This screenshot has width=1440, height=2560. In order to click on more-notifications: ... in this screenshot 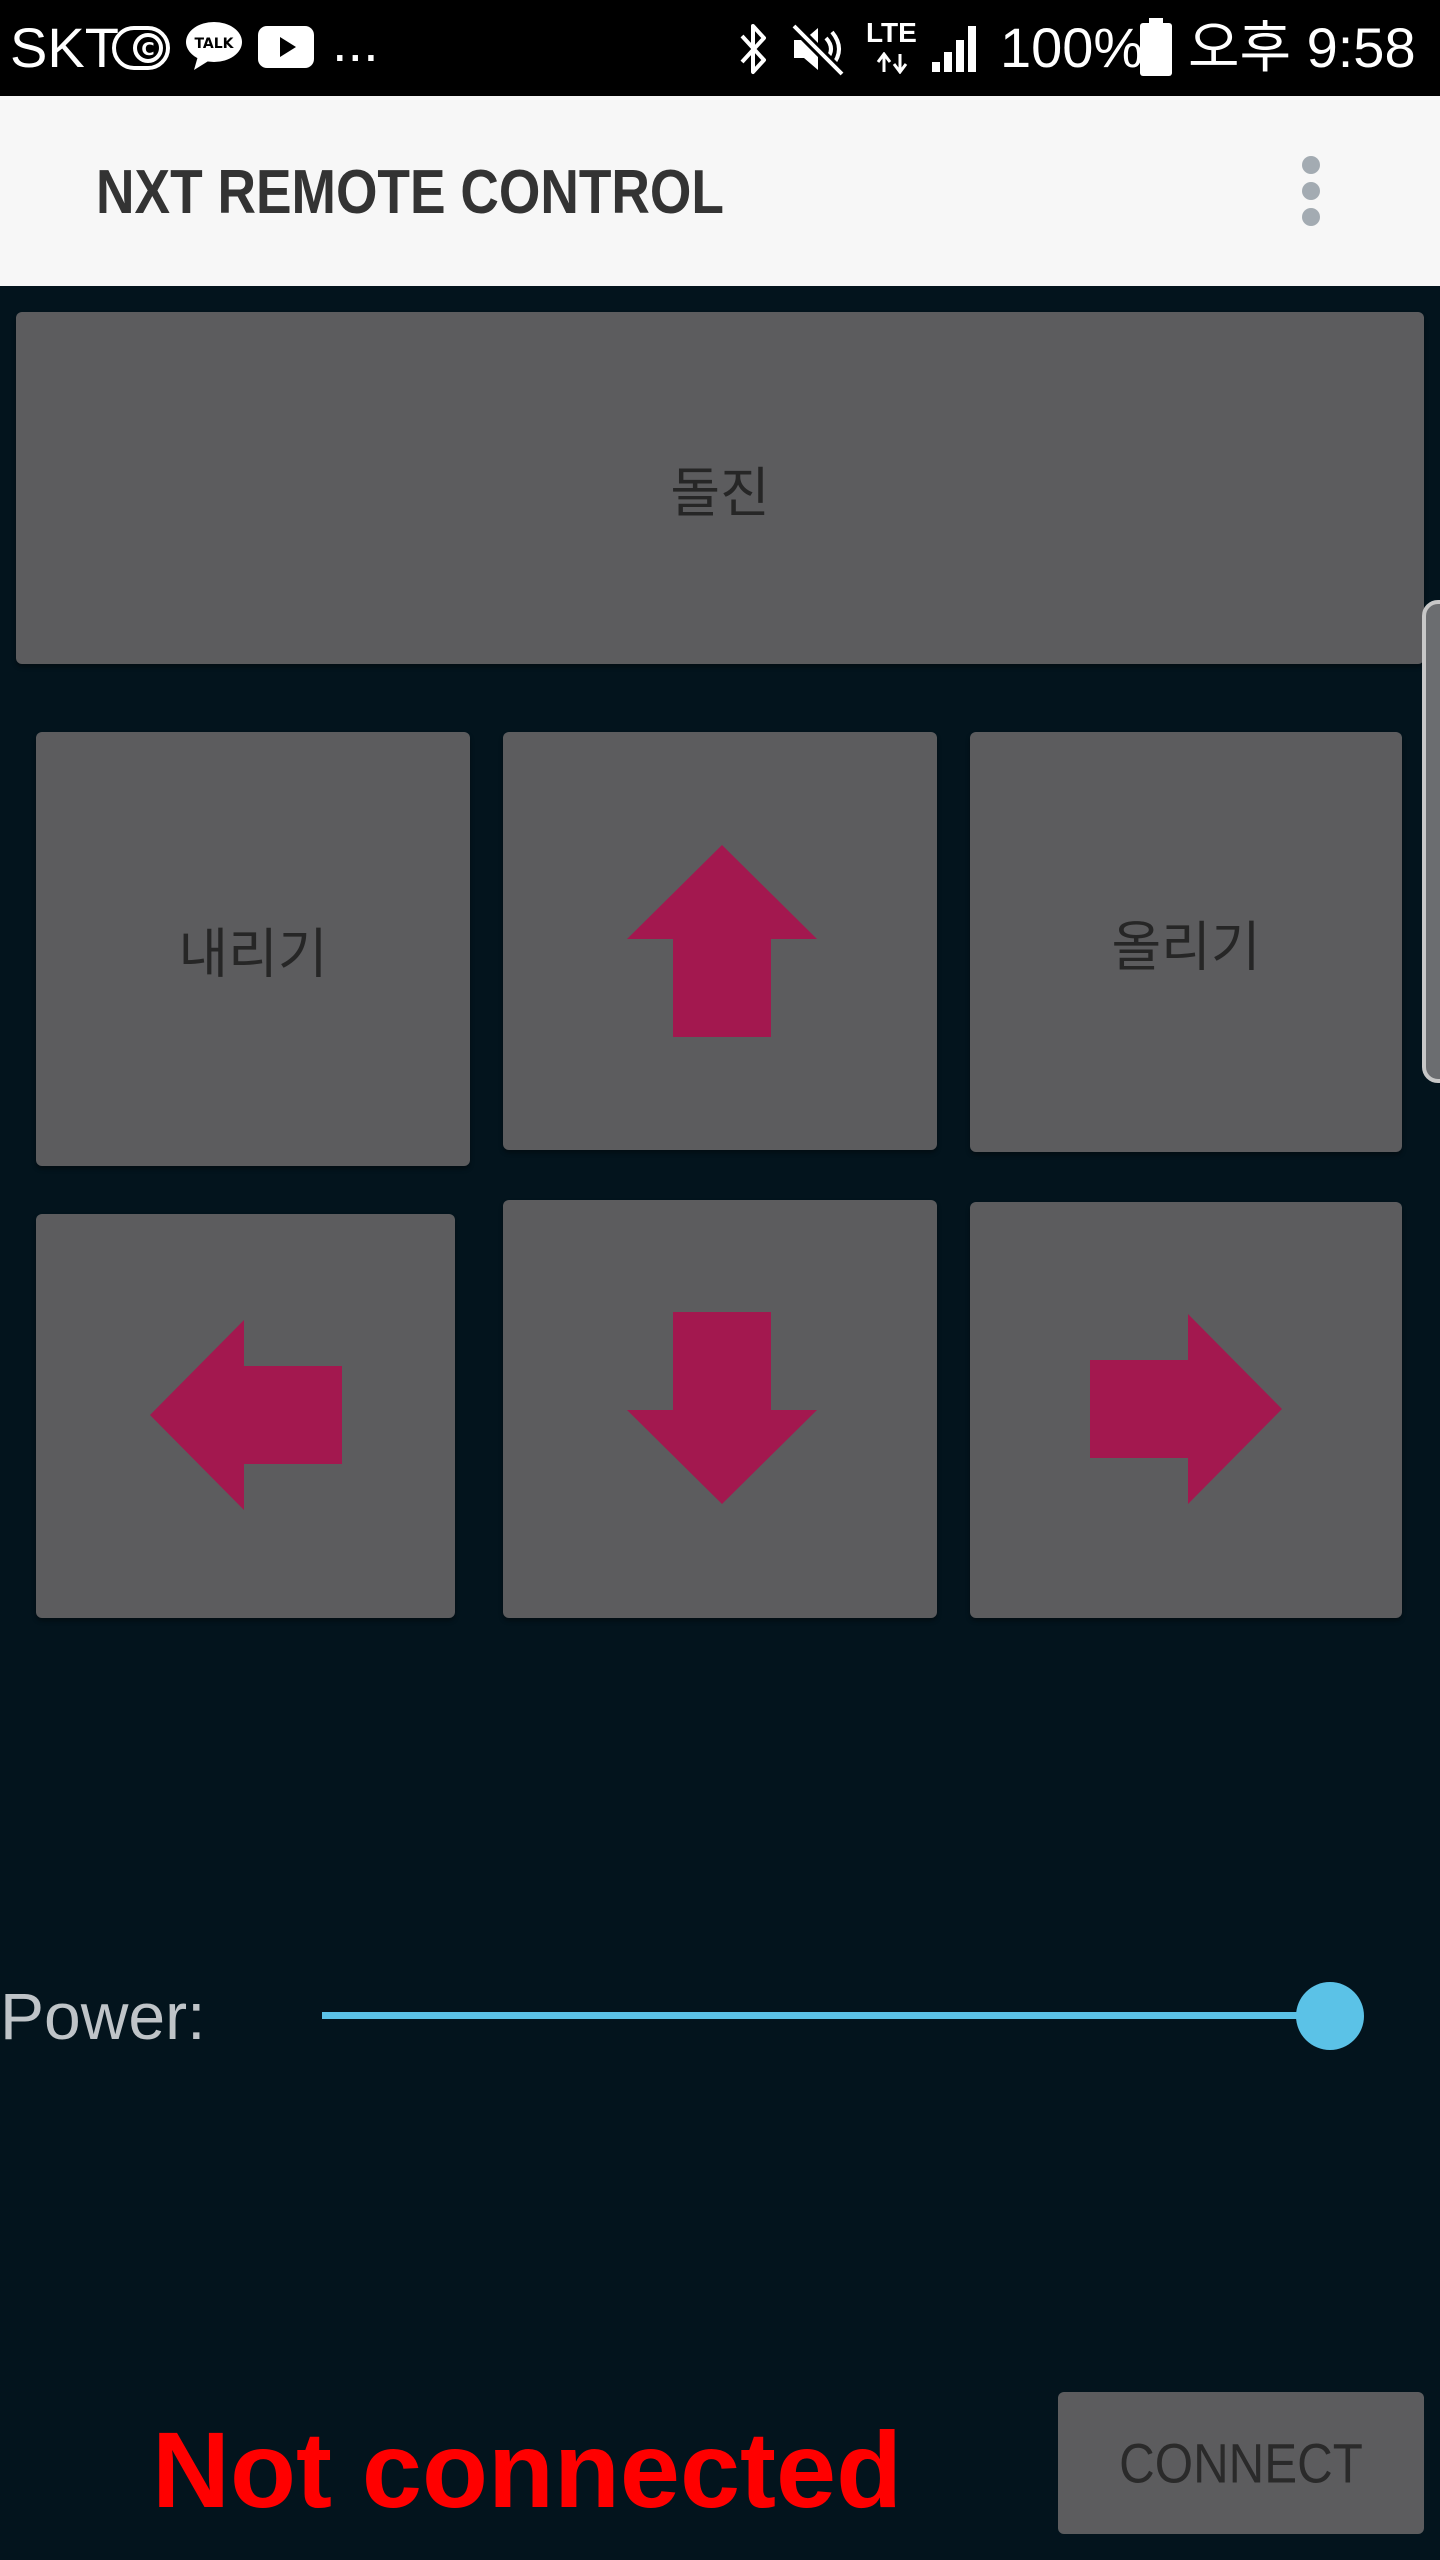, I will do `click(355, 41)`.